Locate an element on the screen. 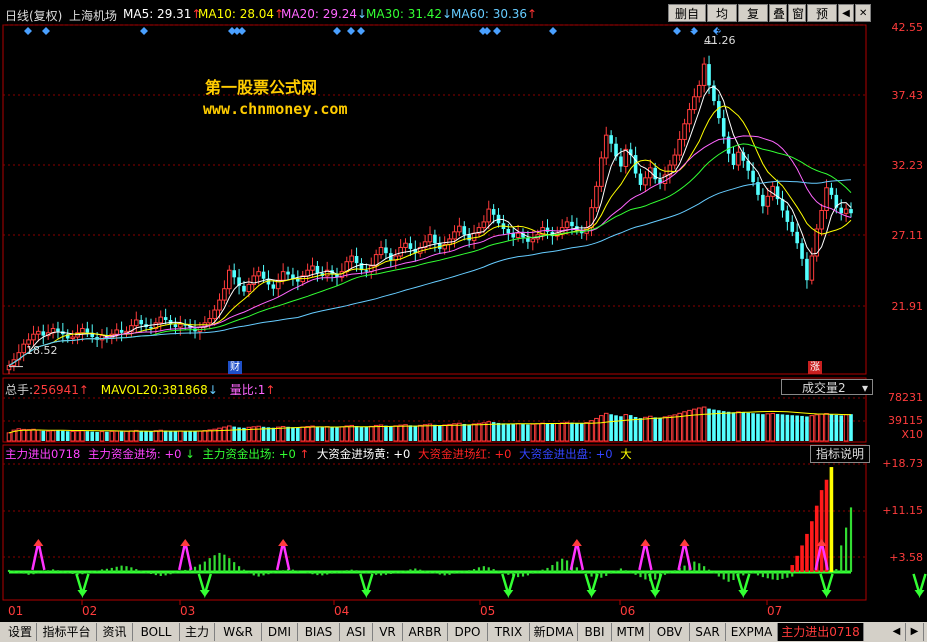 The width and height of the screenshot is (927, 642). forecast-button: 预测 is located at coordinates (822, 21).